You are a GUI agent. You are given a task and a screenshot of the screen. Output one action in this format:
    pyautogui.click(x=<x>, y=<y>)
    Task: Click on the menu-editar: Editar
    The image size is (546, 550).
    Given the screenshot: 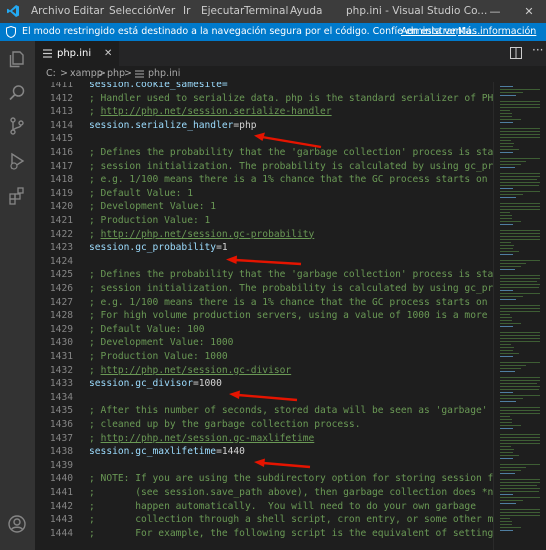 What is the action you would take?
    pyautogui.click(x=88, y=11)
    